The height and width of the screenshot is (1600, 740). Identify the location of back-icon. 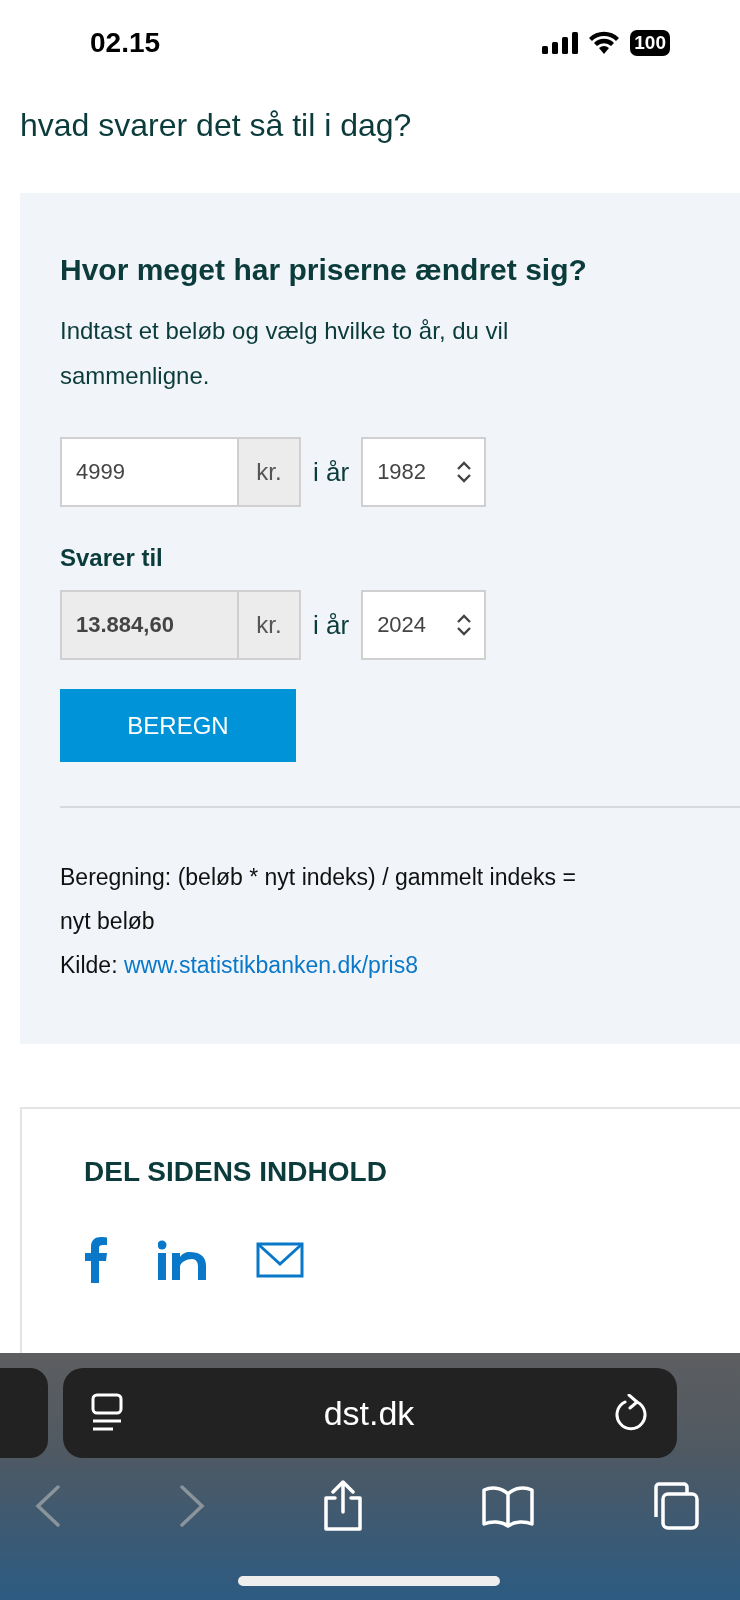
(48, 1506).